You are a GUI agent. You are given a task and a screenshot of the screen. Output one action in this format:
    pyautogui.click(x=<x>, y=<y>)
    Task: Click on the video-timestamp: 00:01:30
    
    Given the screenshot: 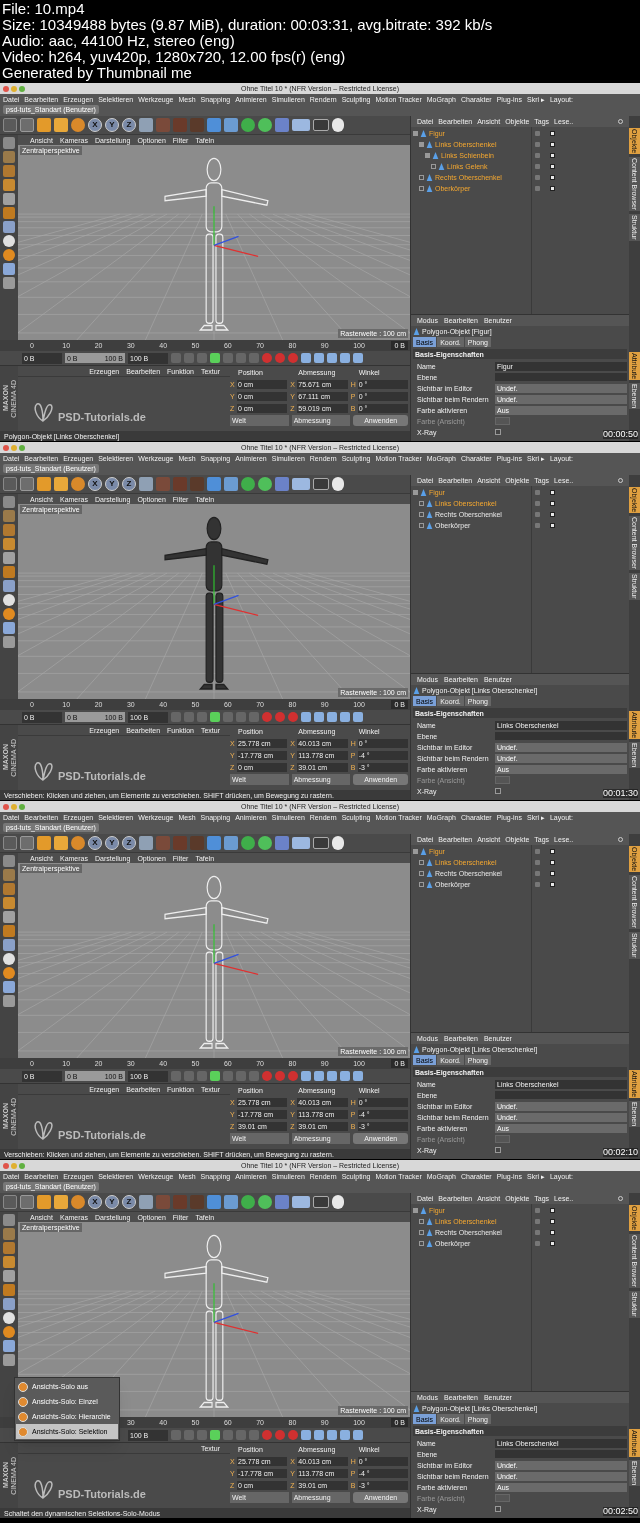 What is the action you would take?
    pyautogui.click(x=620, y=793)
    